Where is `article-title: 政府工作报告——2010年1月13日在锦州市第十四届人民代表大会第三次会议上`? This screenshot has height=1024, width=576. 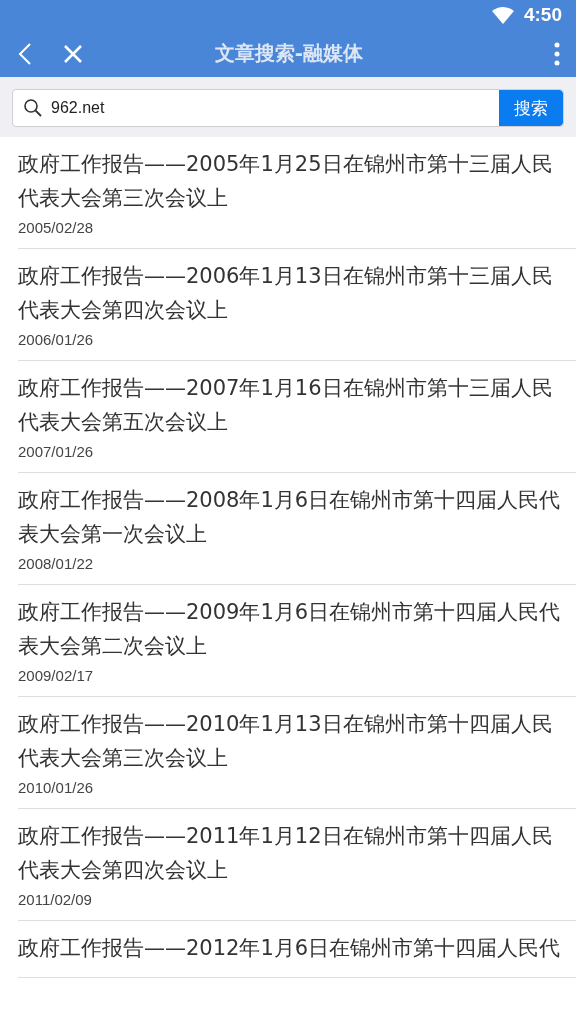
article-title: 政府工作报告——2010年1月13日在锦州市第十四届人民代表大会第三次会议上 is located at coordinates (295, 741).